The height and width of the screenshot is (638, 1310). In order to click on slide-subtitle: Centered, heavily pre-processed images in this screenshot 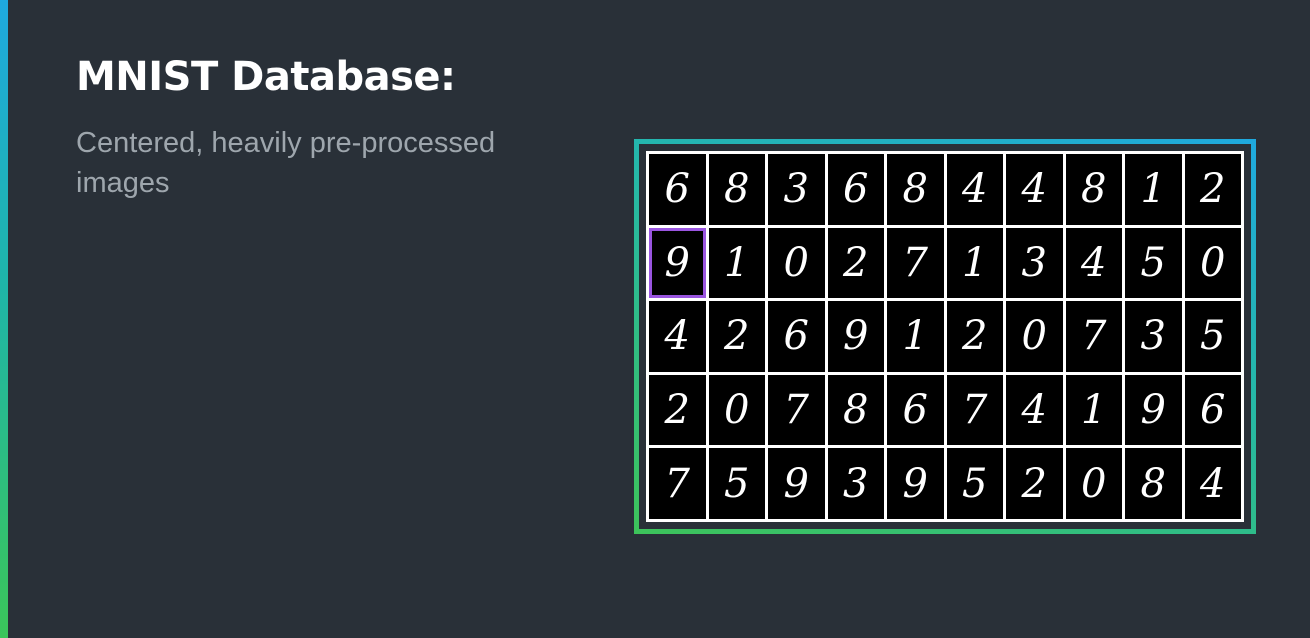, I will do `click(286, 163)`.